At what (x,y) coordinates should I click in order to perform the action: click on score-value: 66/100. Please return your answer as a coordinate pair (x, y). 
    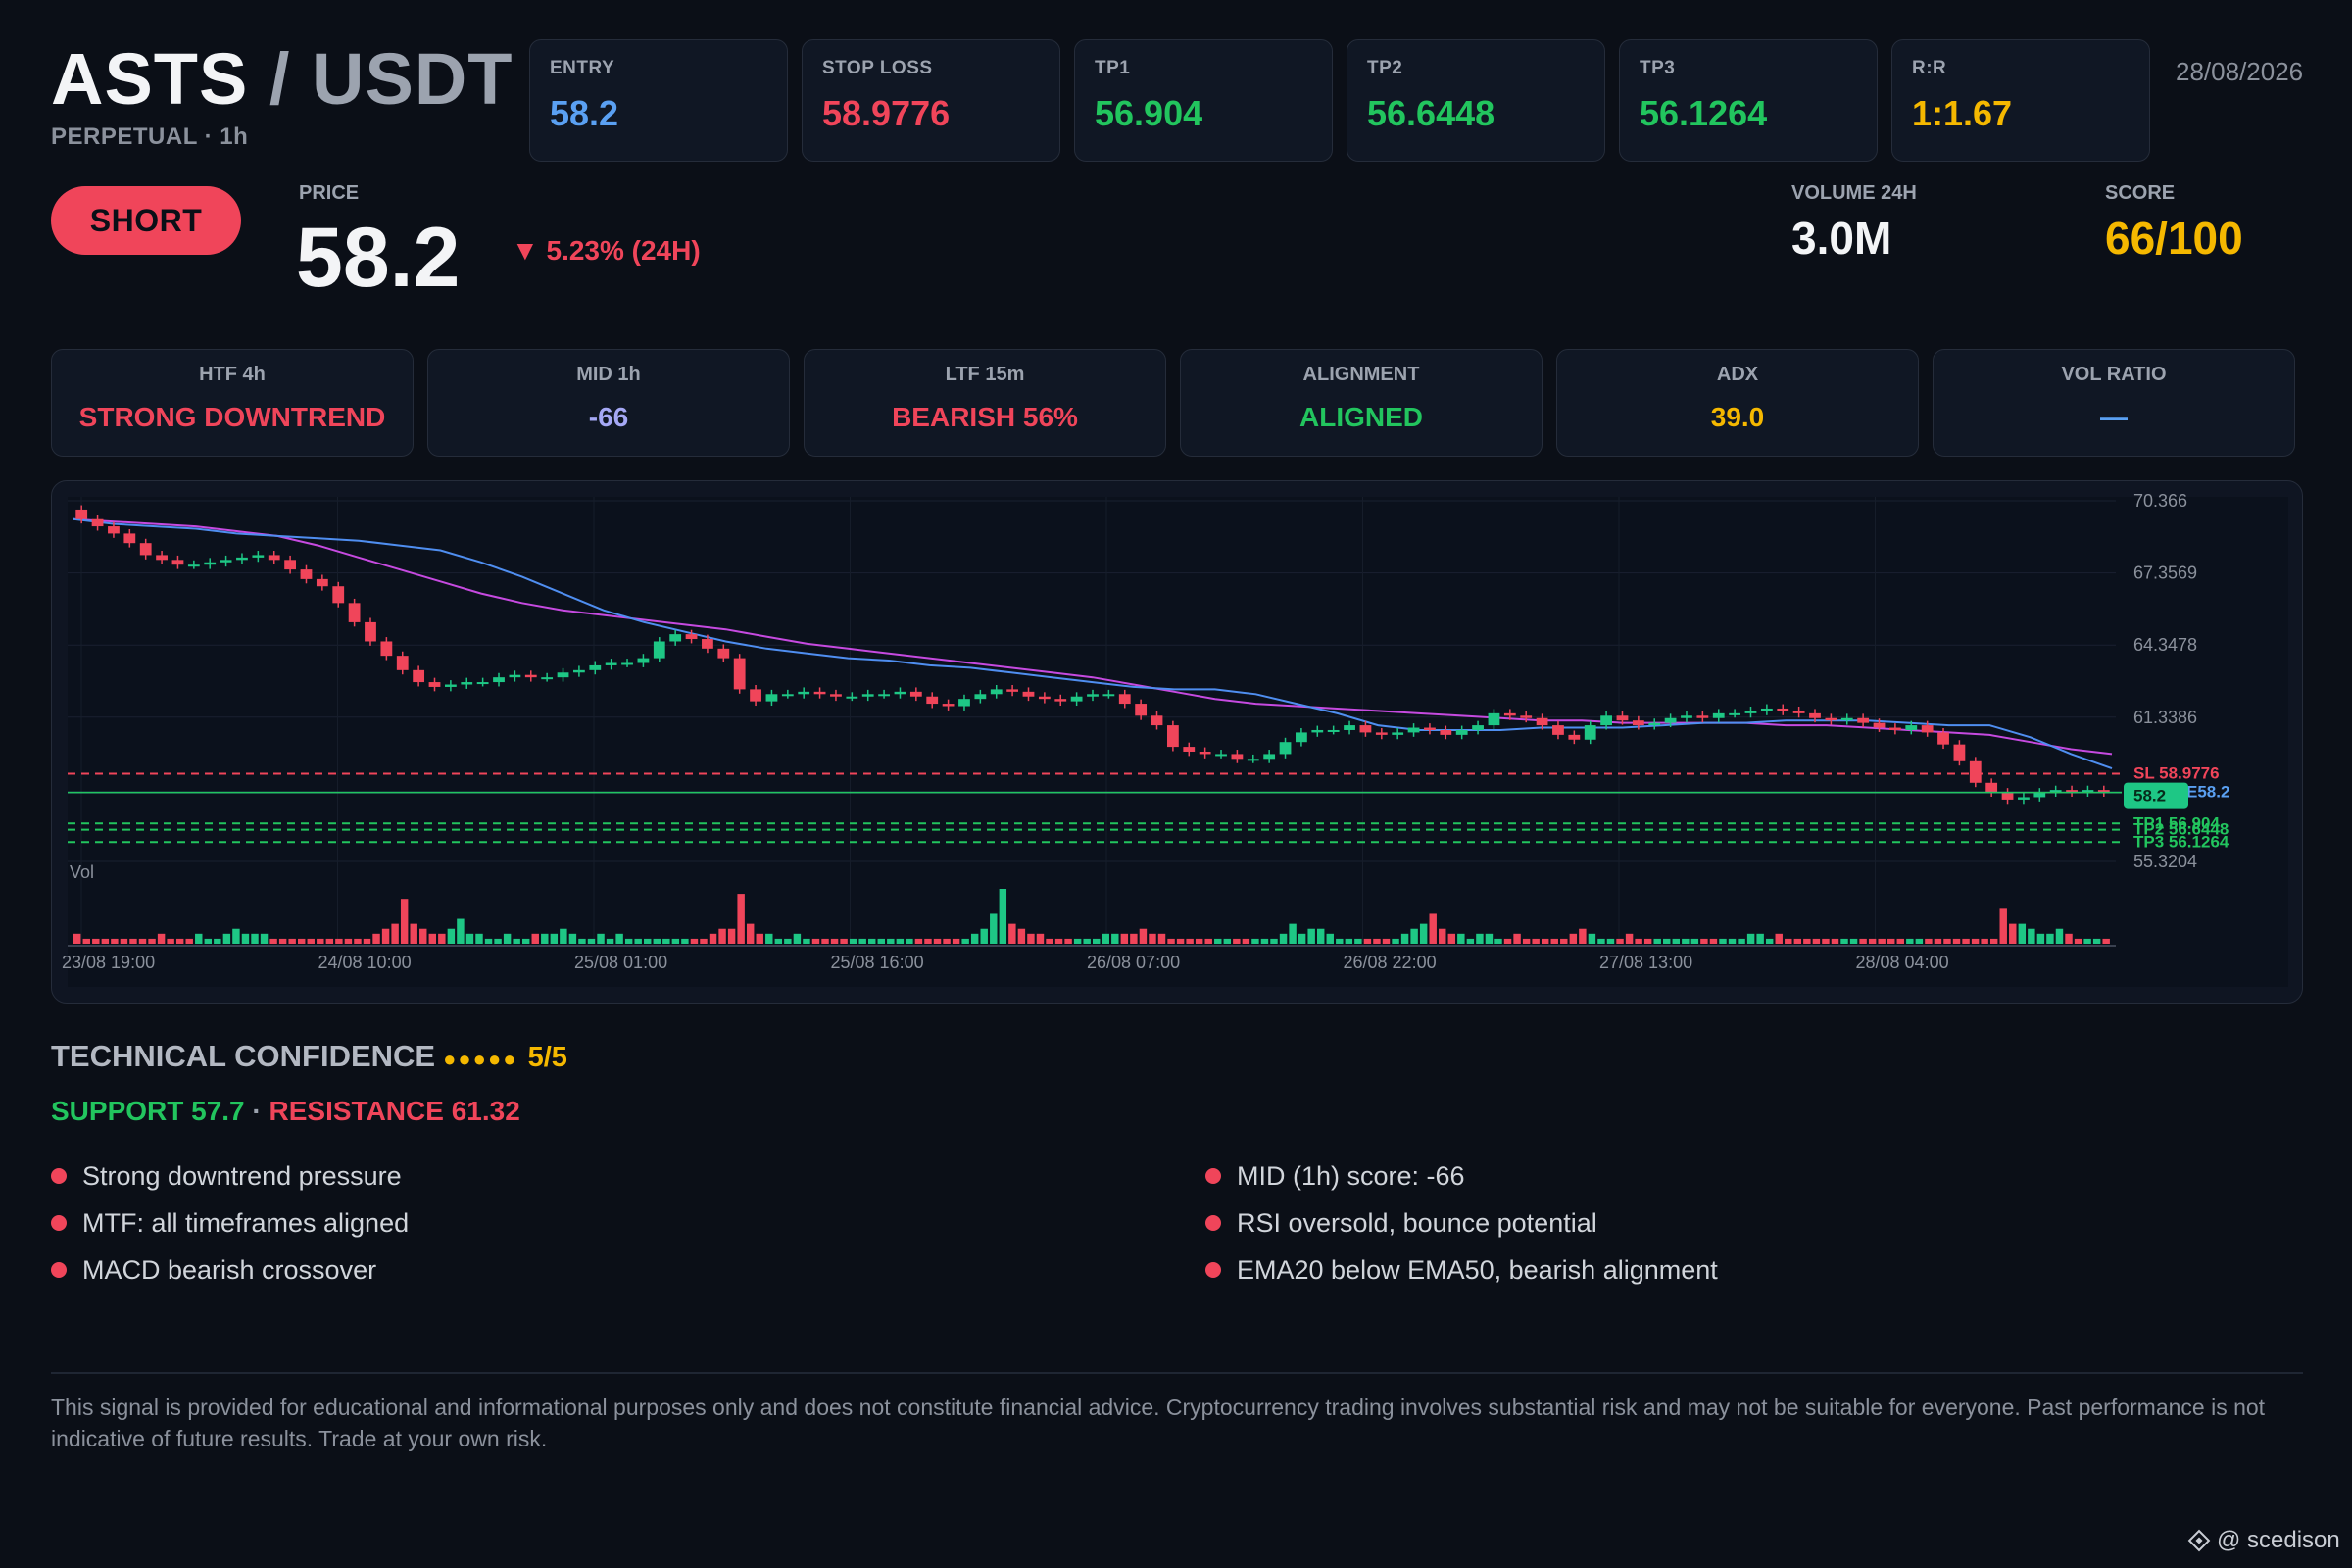
    Looking at the image, I should click on (2174, 238).